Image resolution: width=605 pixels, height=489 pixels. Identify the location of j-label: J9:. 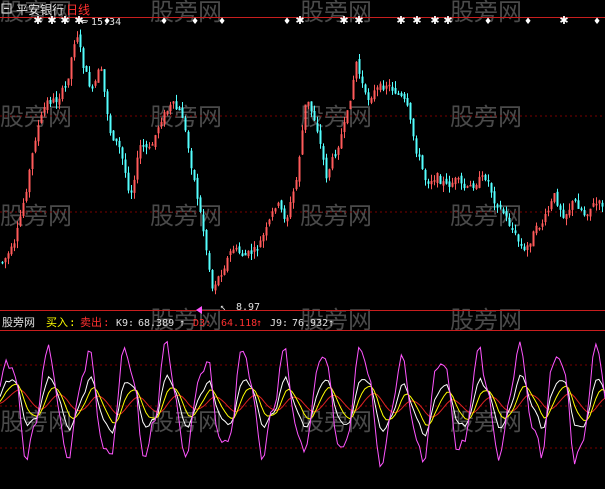
(279, 323).